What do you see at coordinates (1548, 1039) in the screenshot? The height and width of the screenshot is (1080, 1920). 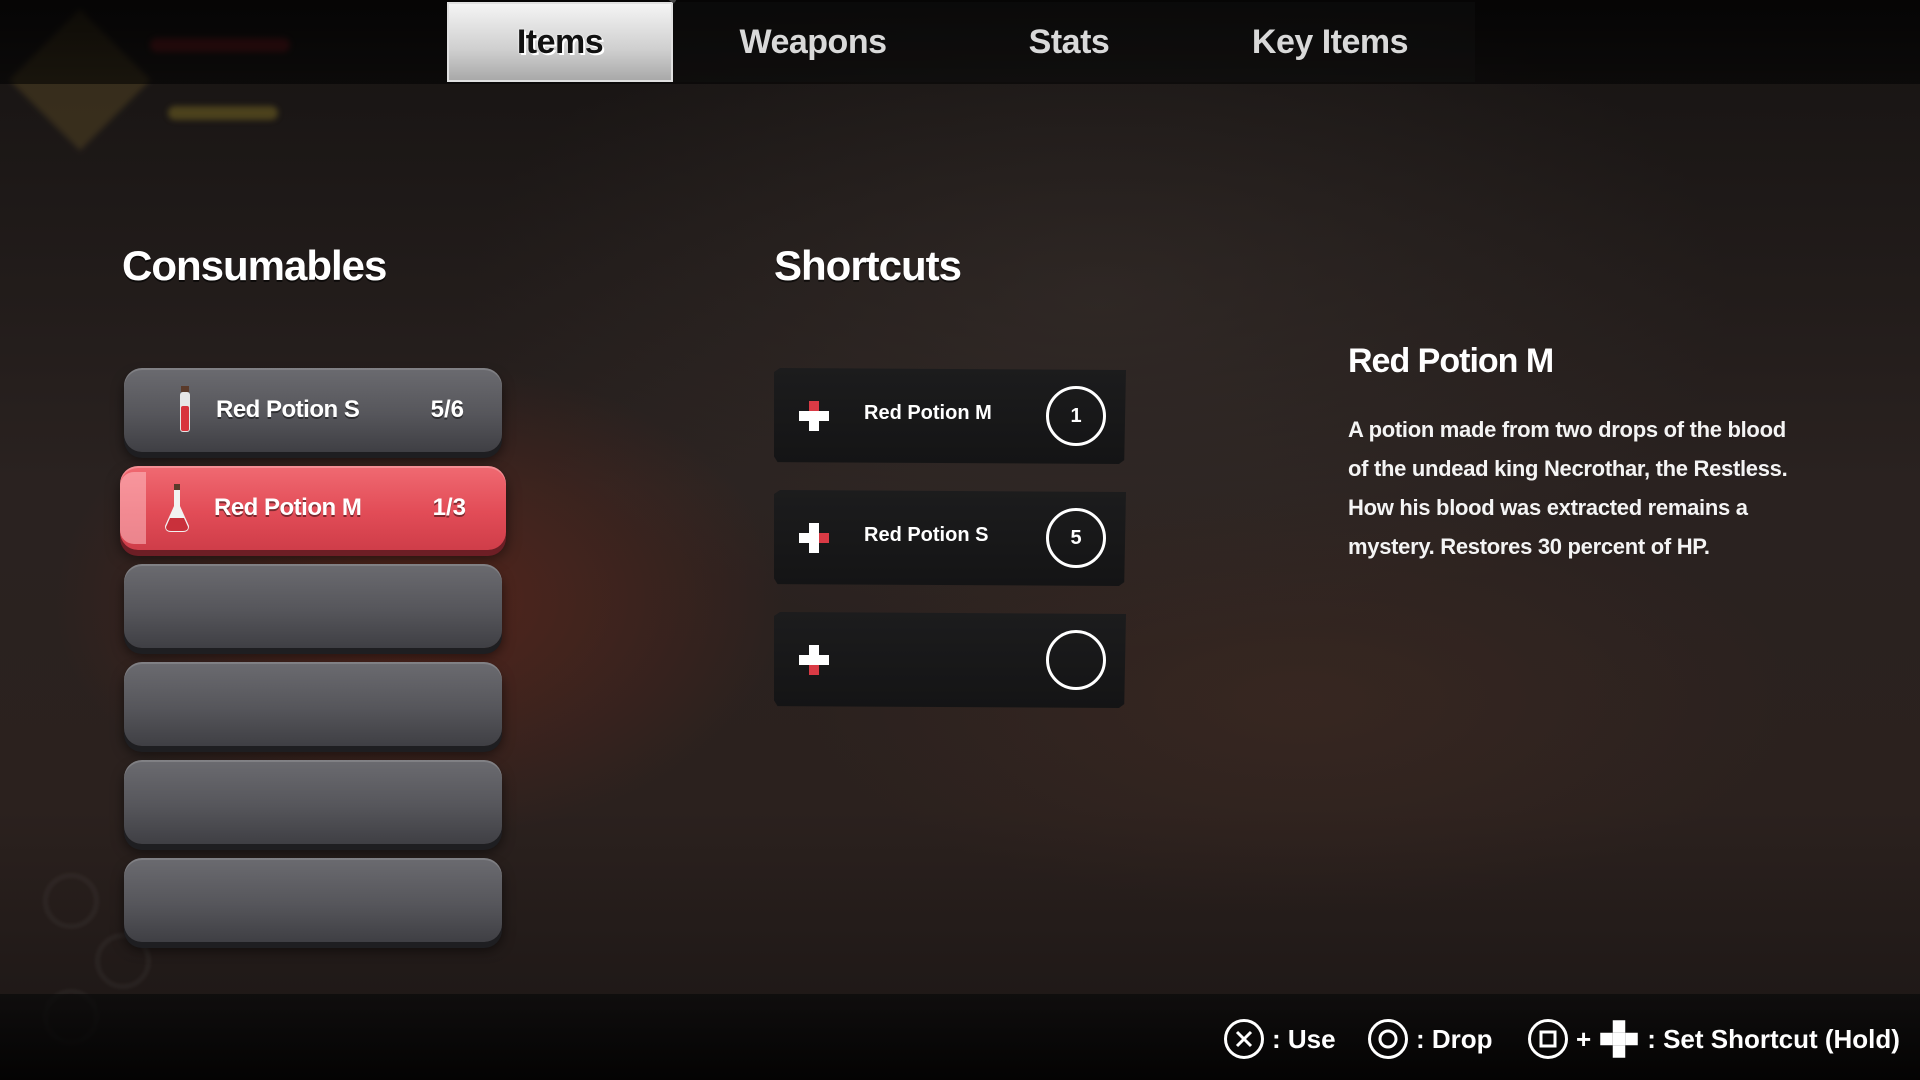 I see `square-button-icon` at bounding box center [1548, 1039].